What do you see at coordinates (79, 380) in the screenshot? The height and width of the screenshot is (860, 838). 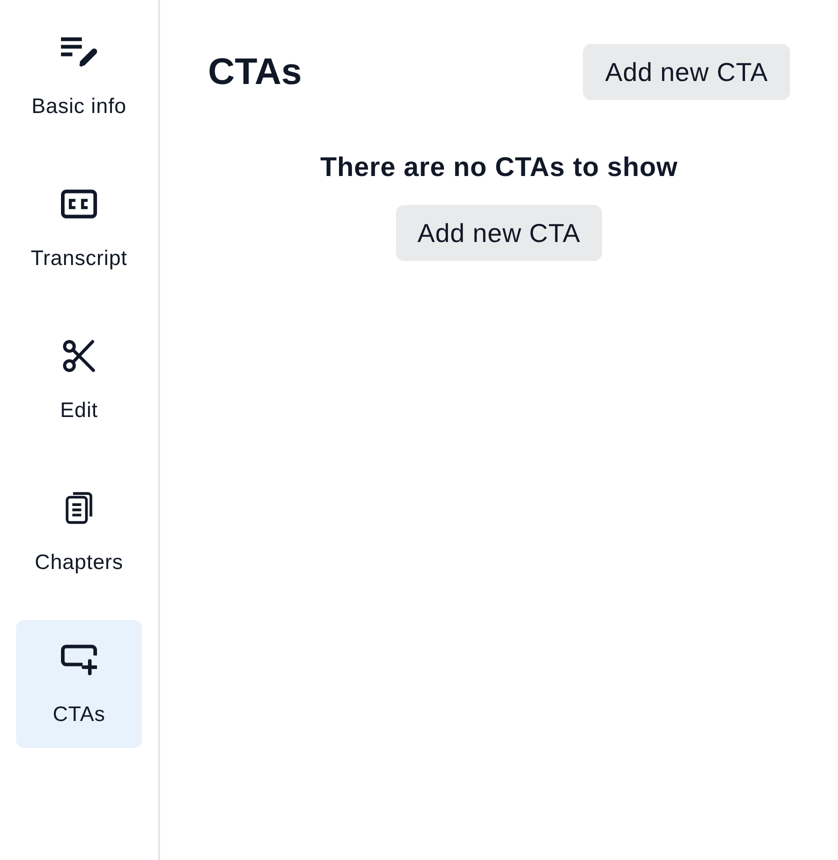 I see `sidebar-tab: Edit` at bounding box center [79, 380].